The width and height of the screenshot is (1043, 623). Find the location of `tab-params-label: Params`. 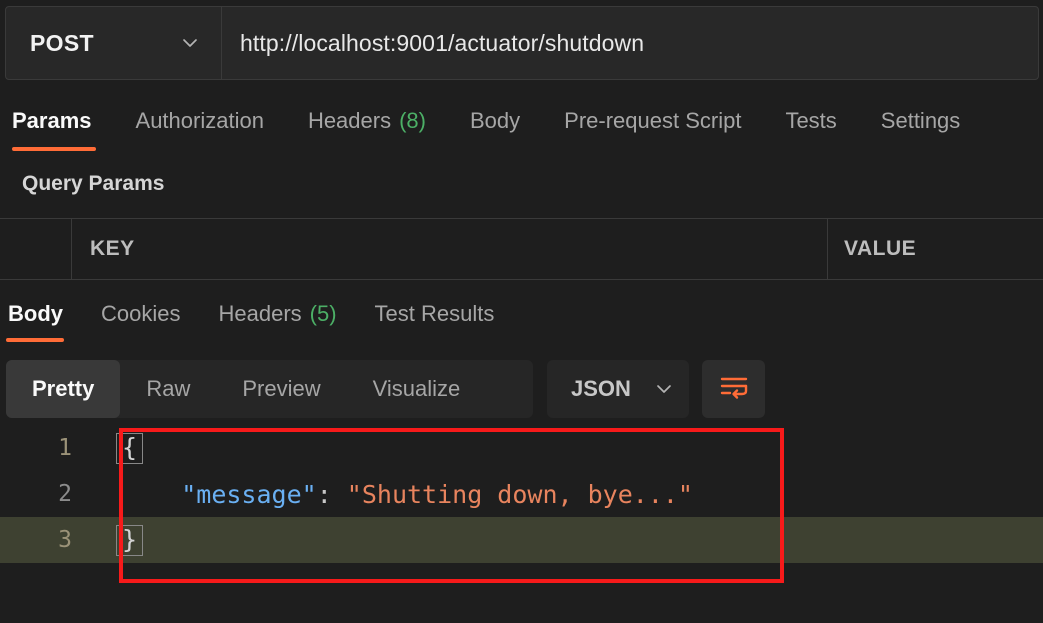

tab-params-label: Params is located at coordinates (52, 120).